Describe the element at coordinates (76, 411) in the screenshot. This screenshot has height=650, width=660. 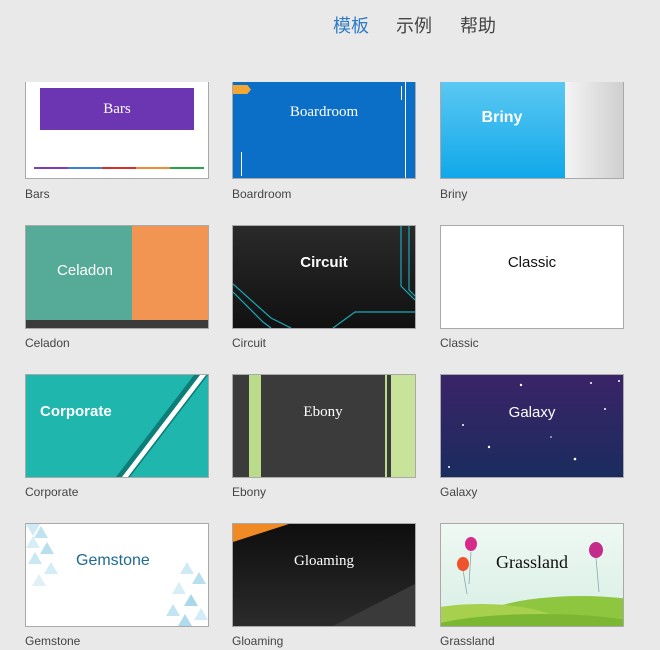
I see `slide-title: Corporate` at that location.